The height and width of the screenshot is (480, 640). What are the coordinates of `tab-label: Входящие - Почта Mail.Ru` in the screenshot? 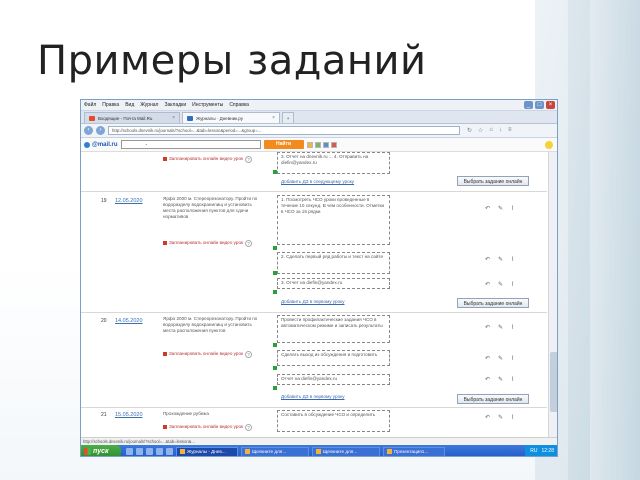 It's located at (125, 118).